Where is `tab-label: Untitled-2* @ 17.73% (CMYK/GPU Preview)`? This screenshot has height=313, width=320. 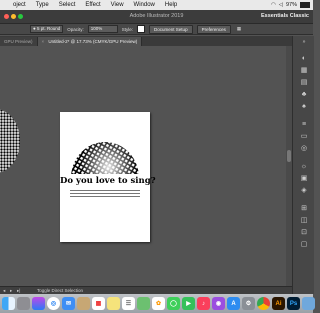
tab-label: Untitled-2* @ 17.73% (CMYK/GPU Preview) is located at coordinates (93, 41).